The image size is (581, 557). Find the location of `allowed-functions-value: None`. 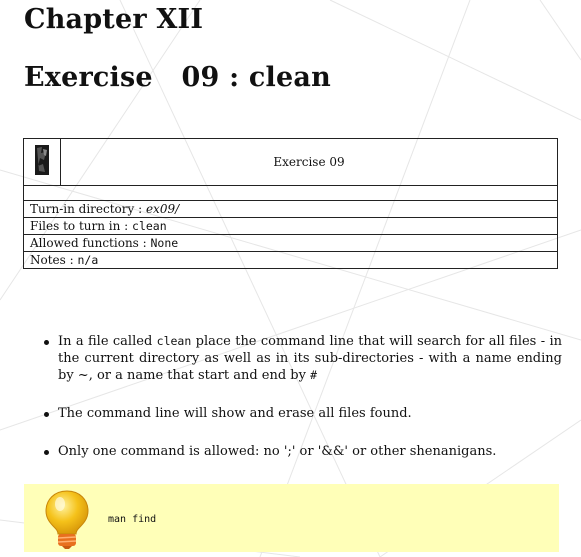

allowed-functions-value: None is located at coordinates (164, 243).